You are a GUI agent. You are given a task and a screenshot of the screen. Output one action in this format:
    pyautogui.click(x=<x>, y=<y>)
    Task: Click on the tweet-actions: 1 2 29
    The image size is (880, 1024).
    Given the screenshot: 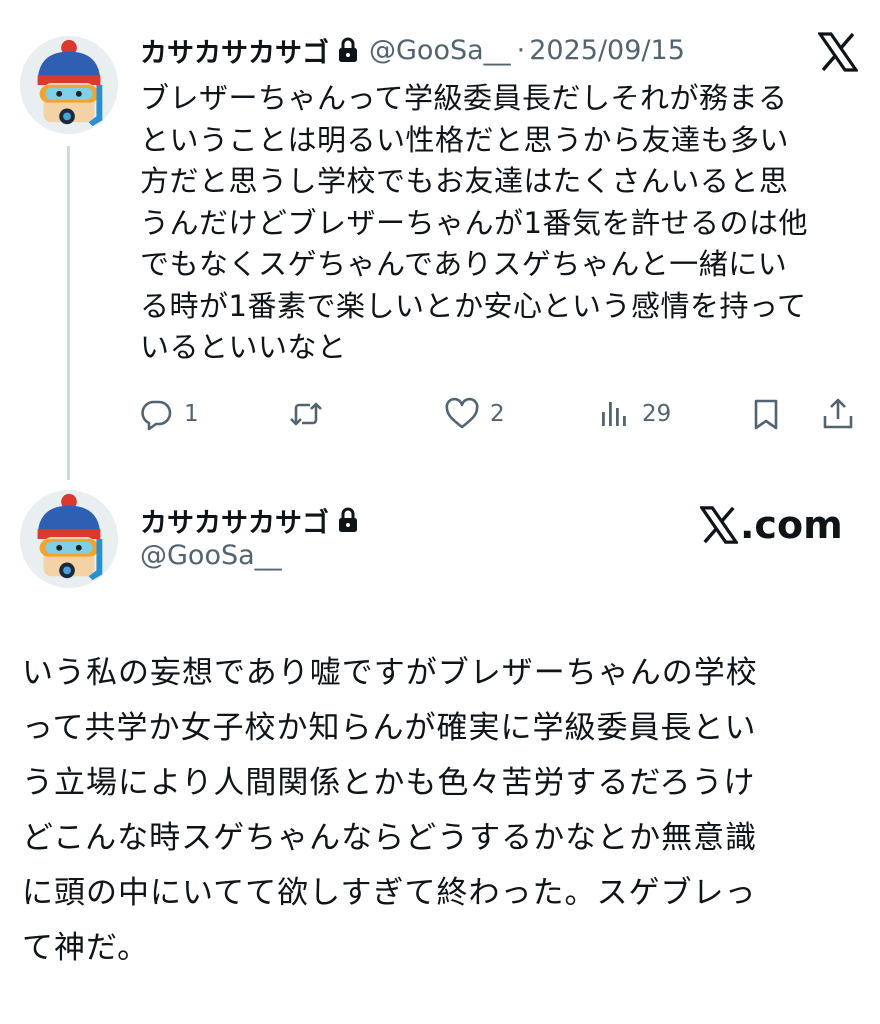 What is the action you would take?
    pyautogui.click(x=498, y=414)
    